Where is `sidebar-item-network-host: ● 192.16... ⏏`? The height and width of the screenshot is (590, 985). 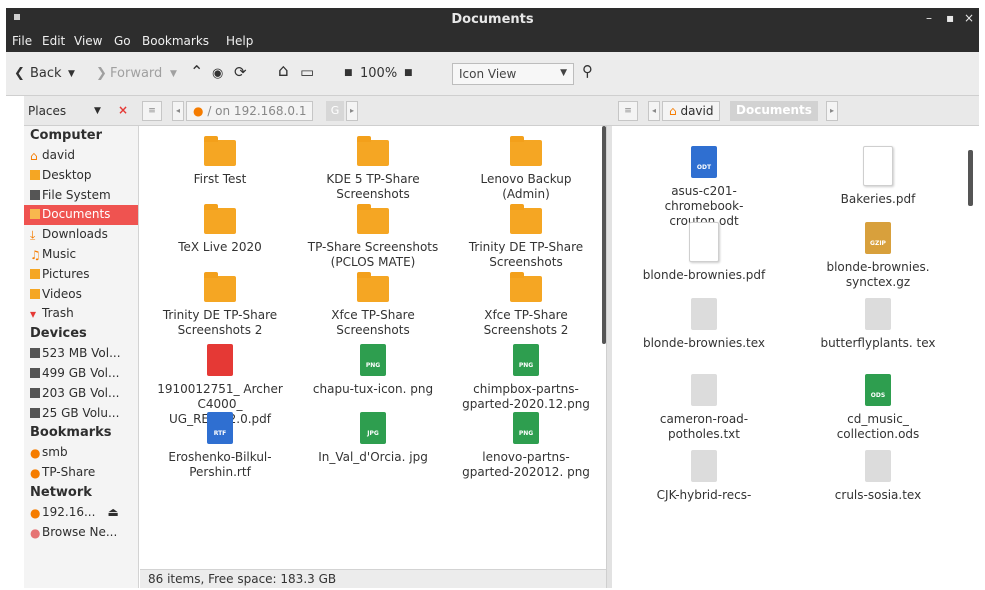
sidebar-item-network-host: ● 192.16... ⏏ is located at coordinates (81, 513).